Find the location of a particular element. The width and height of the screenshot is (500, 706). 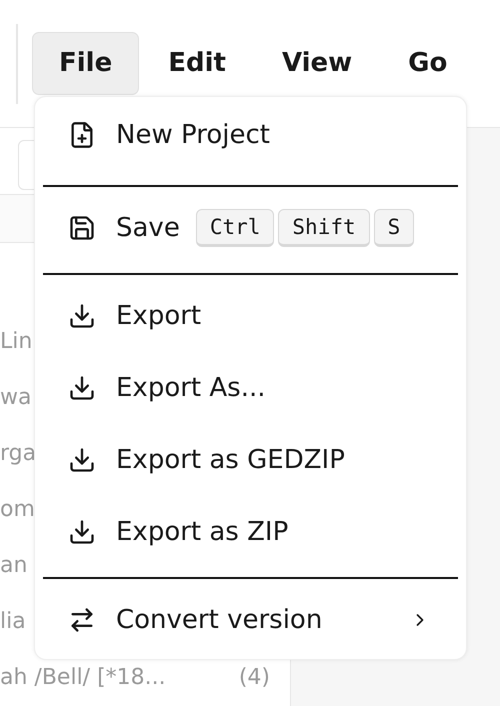

menu-item: Export as ZIP is located at coordinates (250, 532).